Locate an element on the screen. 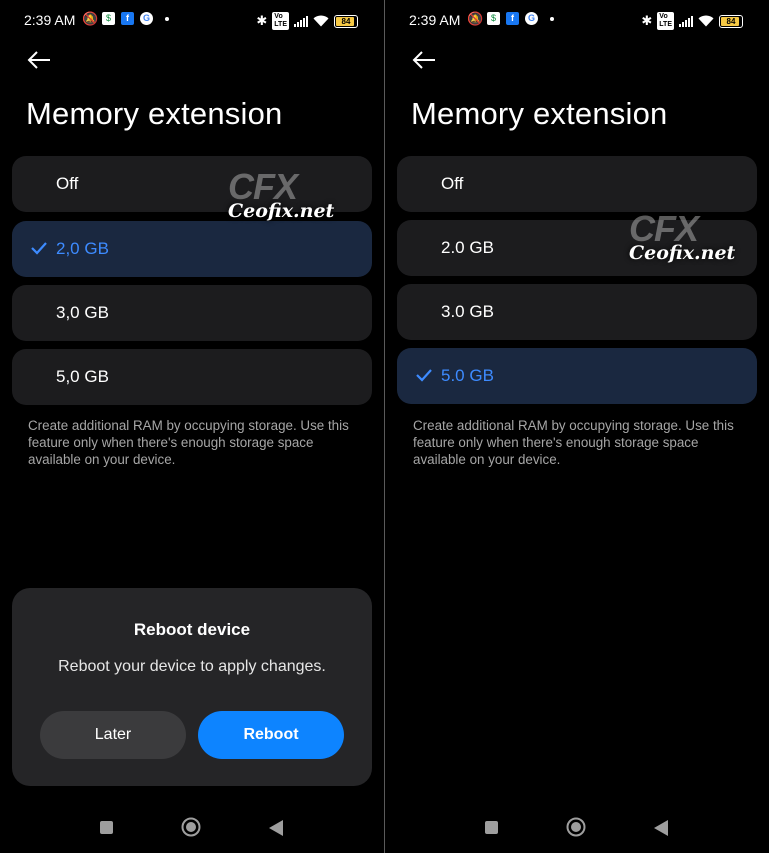 This screenshot has height=853, width=769. option-5gb: 5.0 GB is located at coordinates (577, 376).